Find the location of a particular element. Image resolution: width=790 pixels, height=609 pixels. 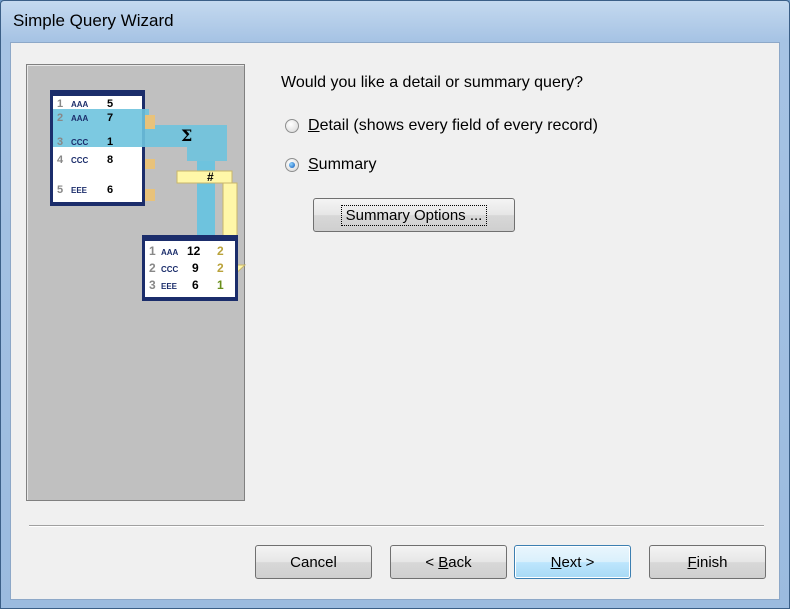

summary-option: Summary is located at coordinates (330, 165).